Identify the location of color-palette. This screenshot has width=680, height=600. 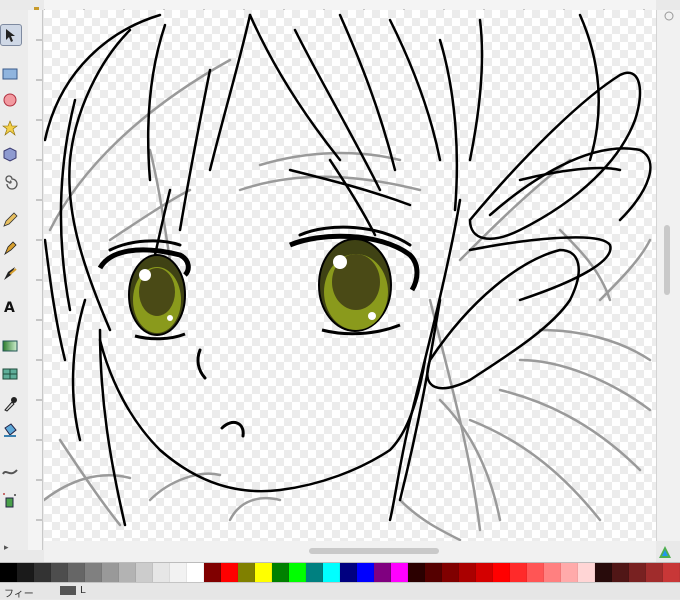
(340, 572).